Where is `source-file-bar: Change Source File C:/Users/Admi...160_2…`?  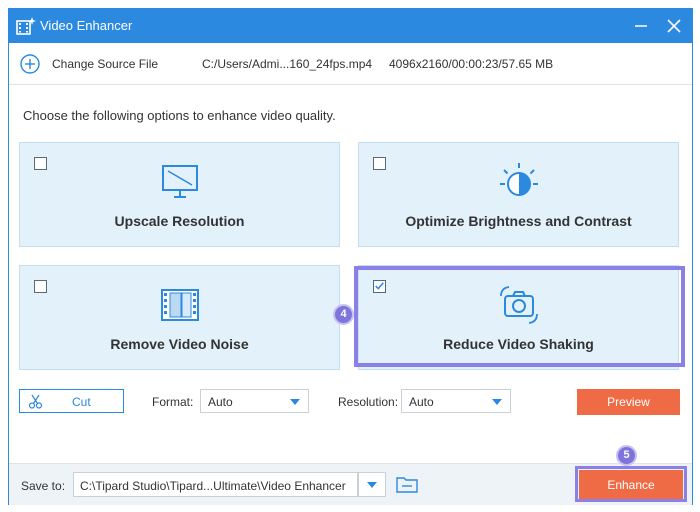
source-file-bar: Change Source File C:/Users/Admi...160_2… is located at coordinates (350, 64).